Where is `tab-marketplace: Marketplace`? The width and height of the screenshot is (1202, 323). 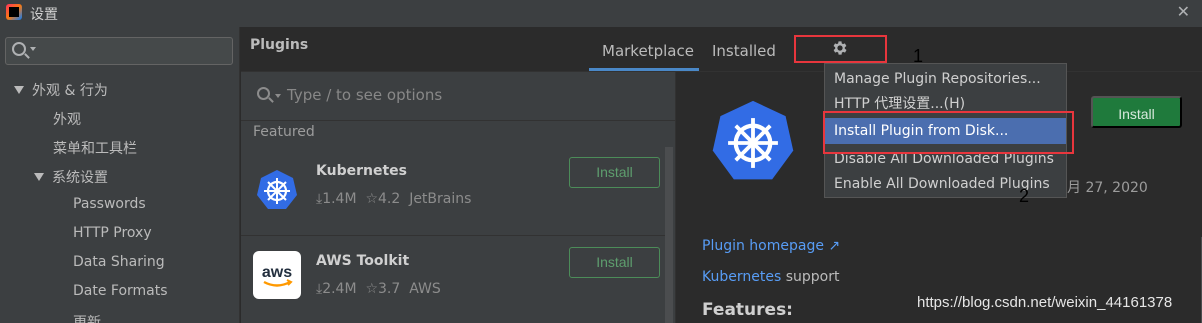
tab-marketplace: Marketplace is located at coordinates (648, 51).